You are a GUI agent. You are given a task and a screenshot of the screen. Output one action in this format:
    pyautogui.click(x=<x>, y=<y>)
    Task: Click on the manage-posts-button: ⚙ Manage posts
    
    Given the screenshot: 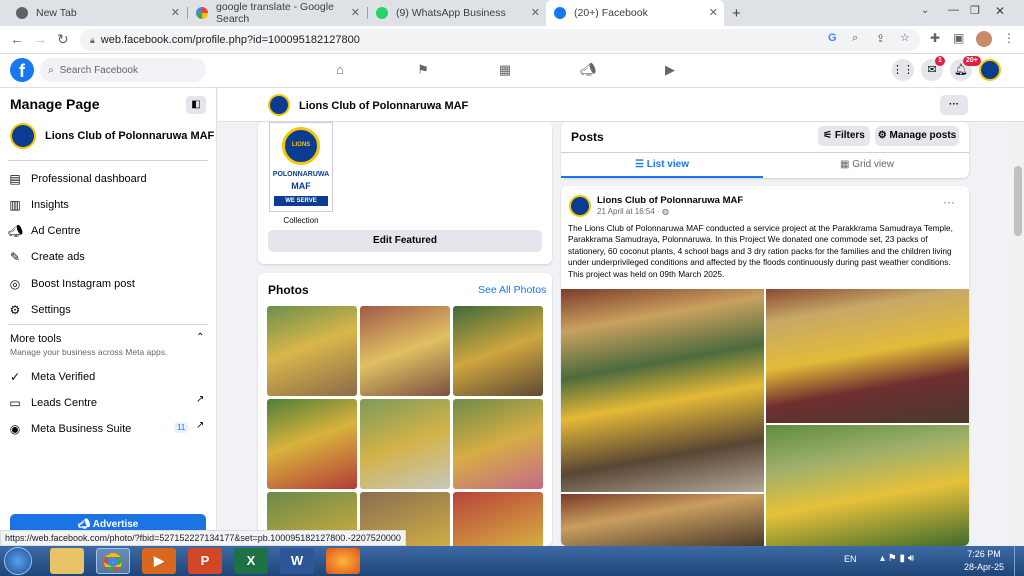 What is the action you would take?
    pyautogui.click(x=917, y=136)
    